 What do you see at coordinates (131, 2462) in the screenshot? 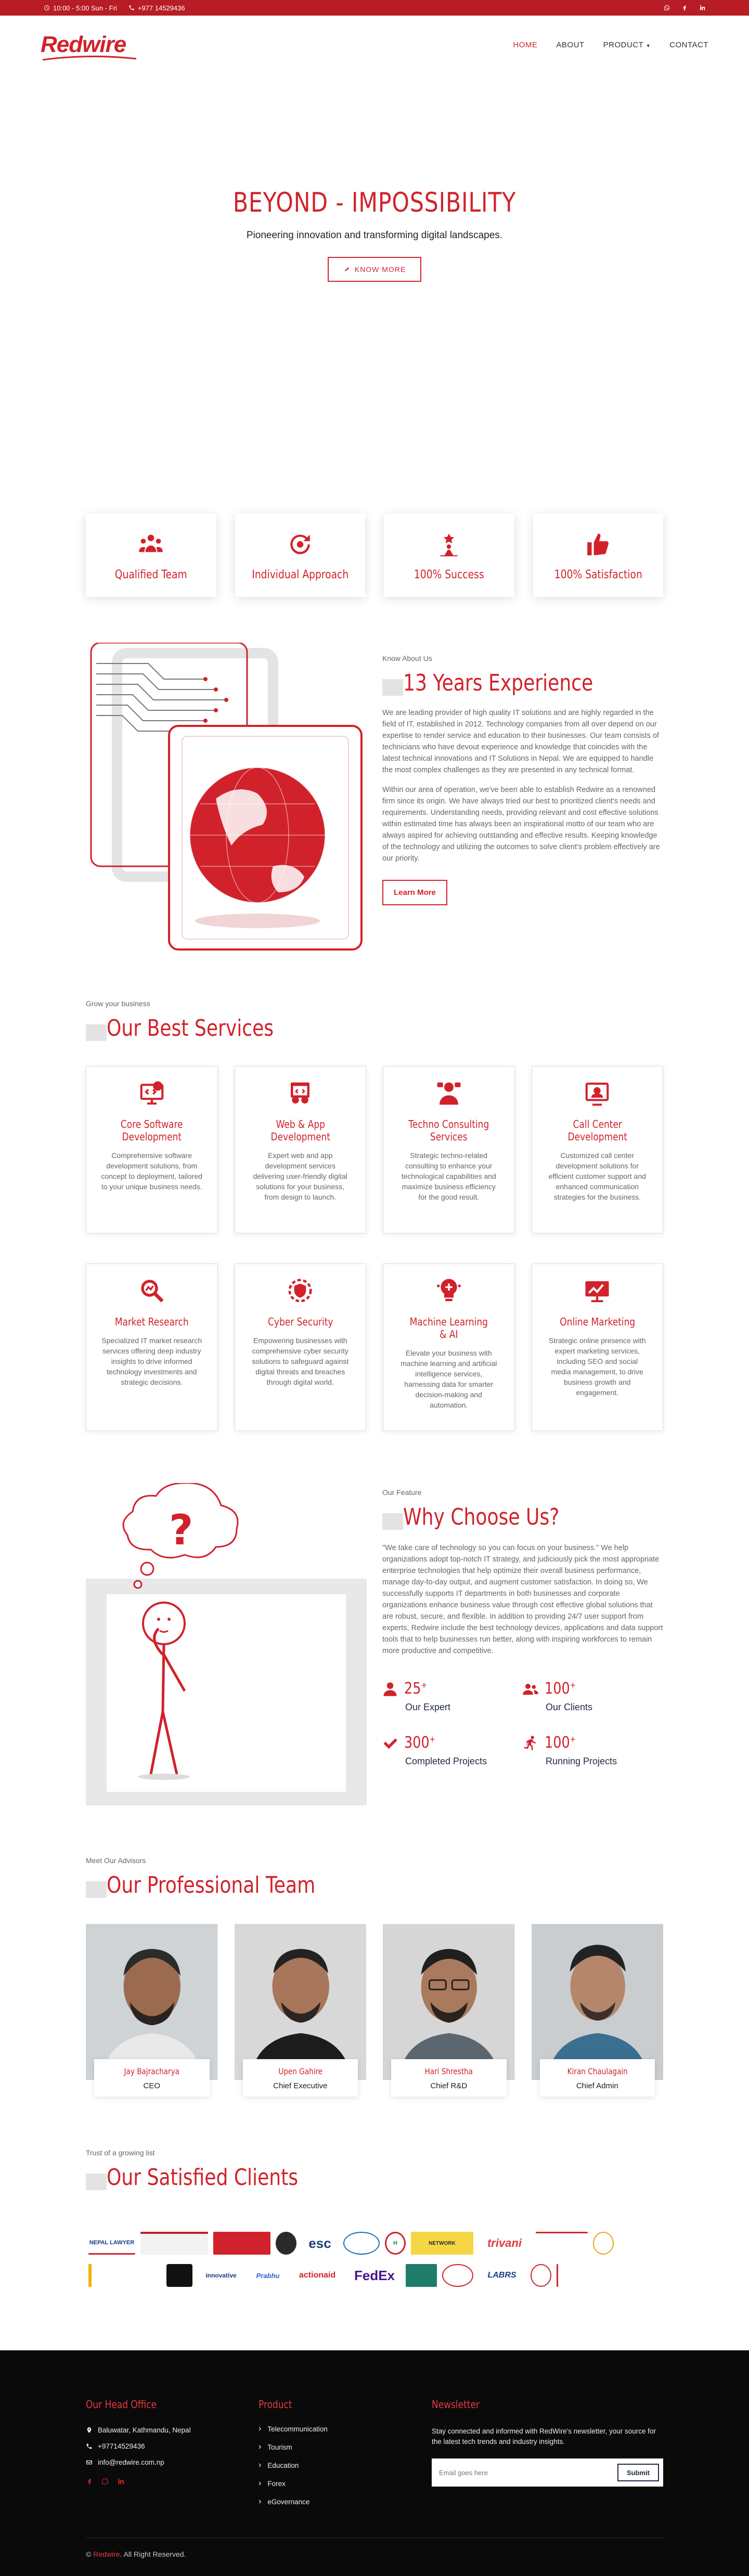
I see `footer-email-text: info@redwire.com.np` at bounding box center [131, 2462].